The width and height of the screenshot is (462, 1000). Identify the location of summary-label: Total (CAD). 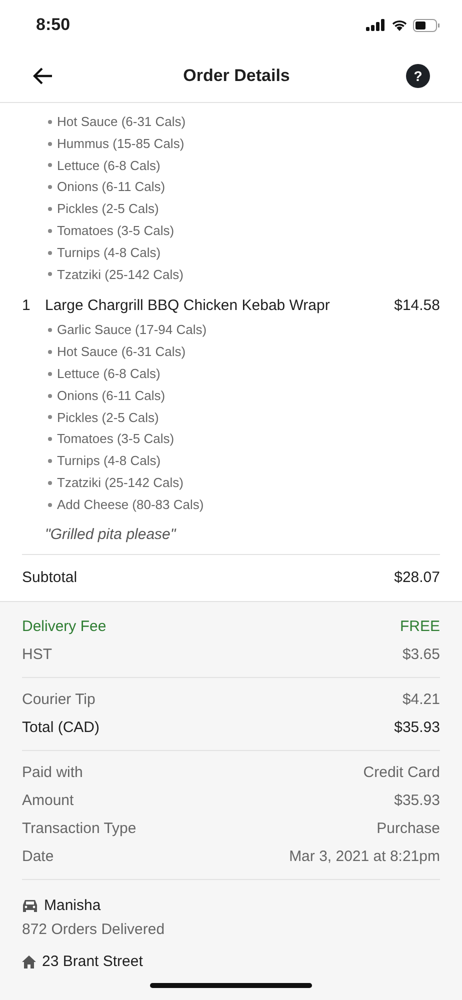
(61, 727).